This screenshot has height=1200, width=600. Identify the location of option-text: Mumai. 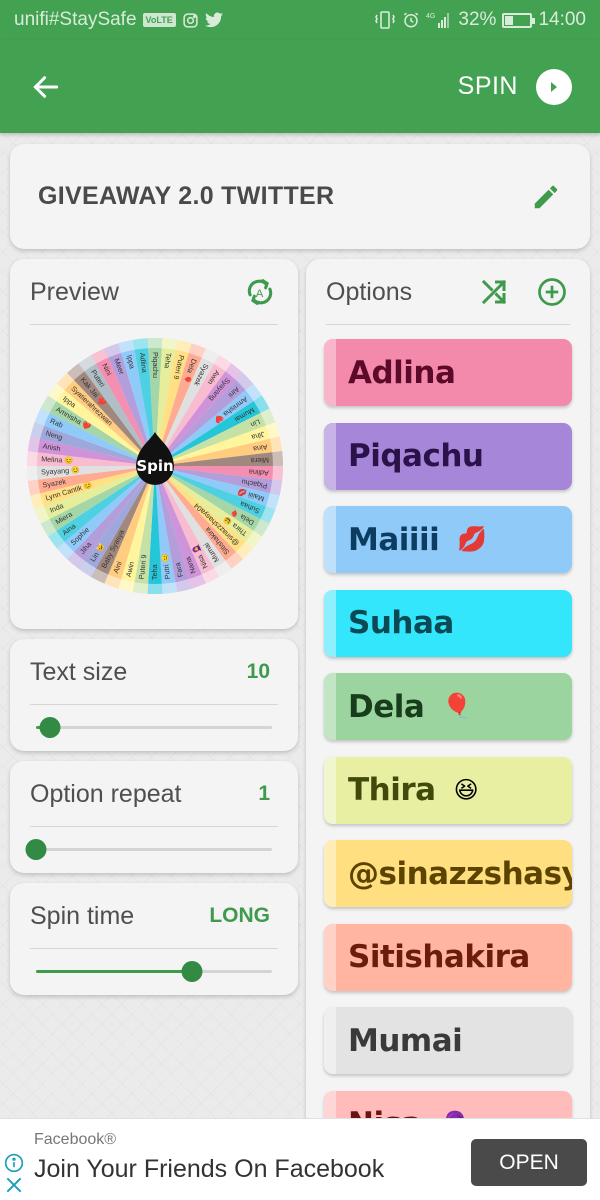
(405, 1040).